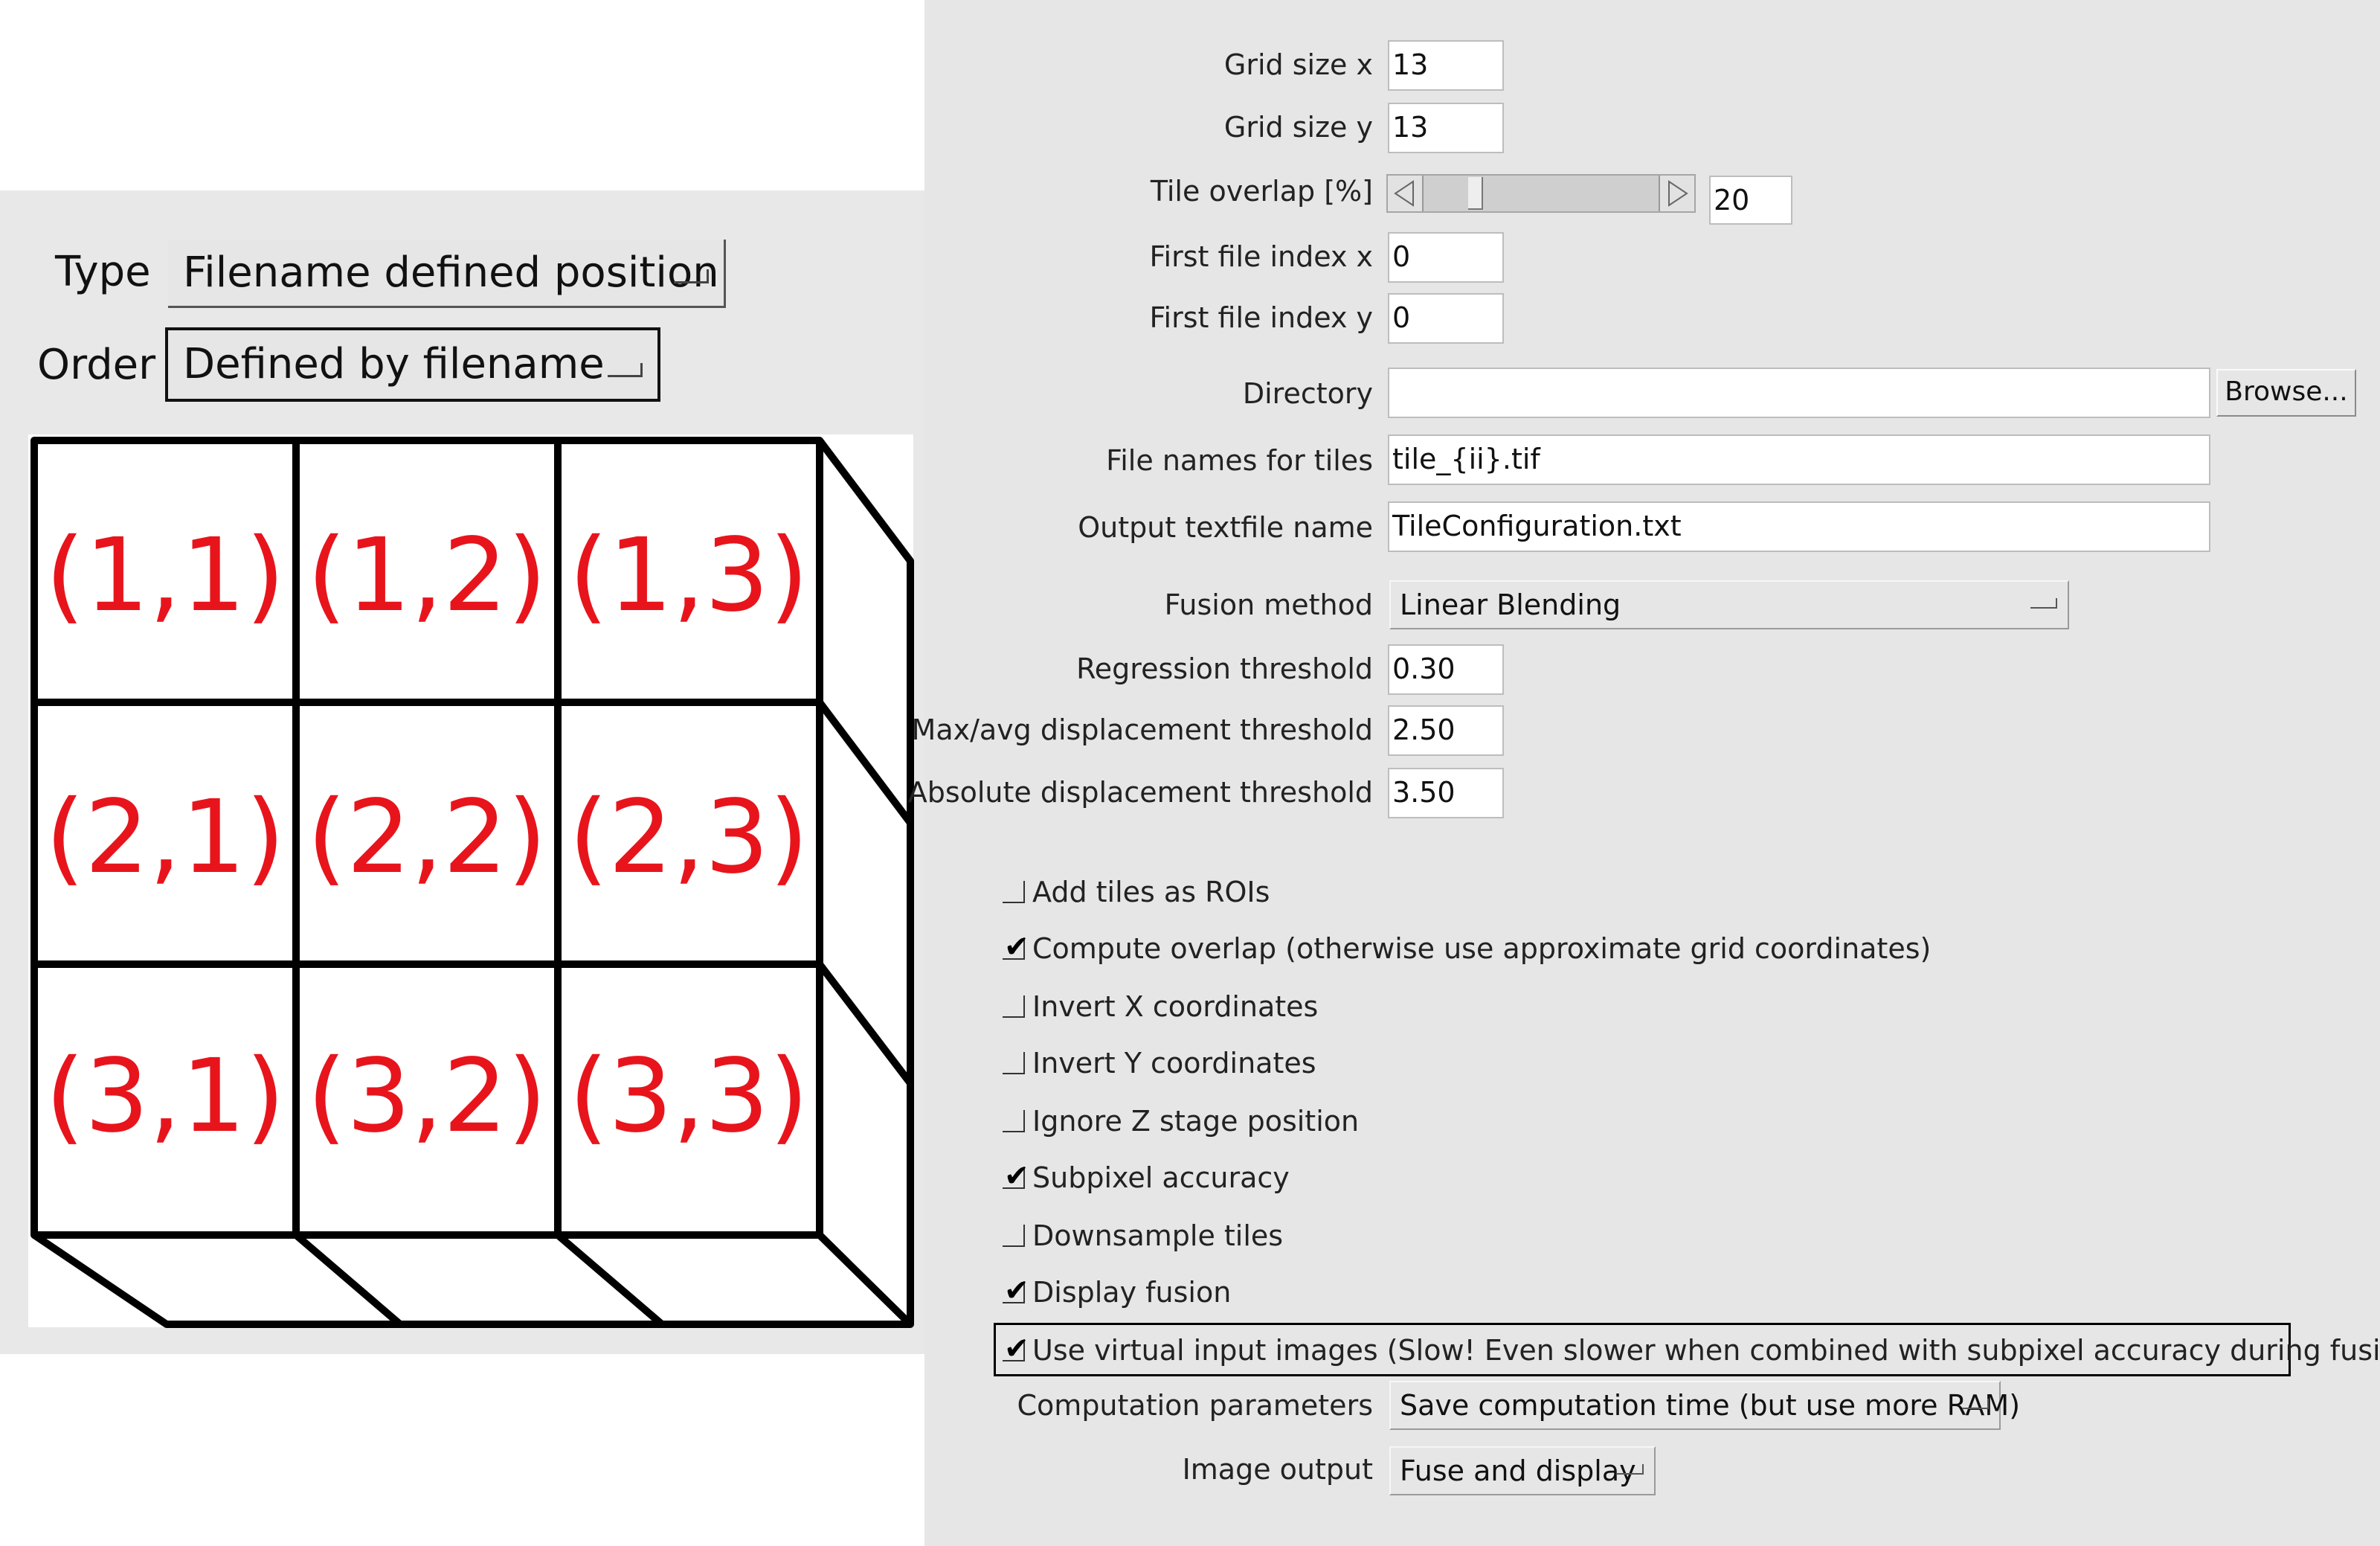 The width and height of the screenshot is (2380, 1546). I want to click on grid-cell-label: (1,3), so click(689, 576).